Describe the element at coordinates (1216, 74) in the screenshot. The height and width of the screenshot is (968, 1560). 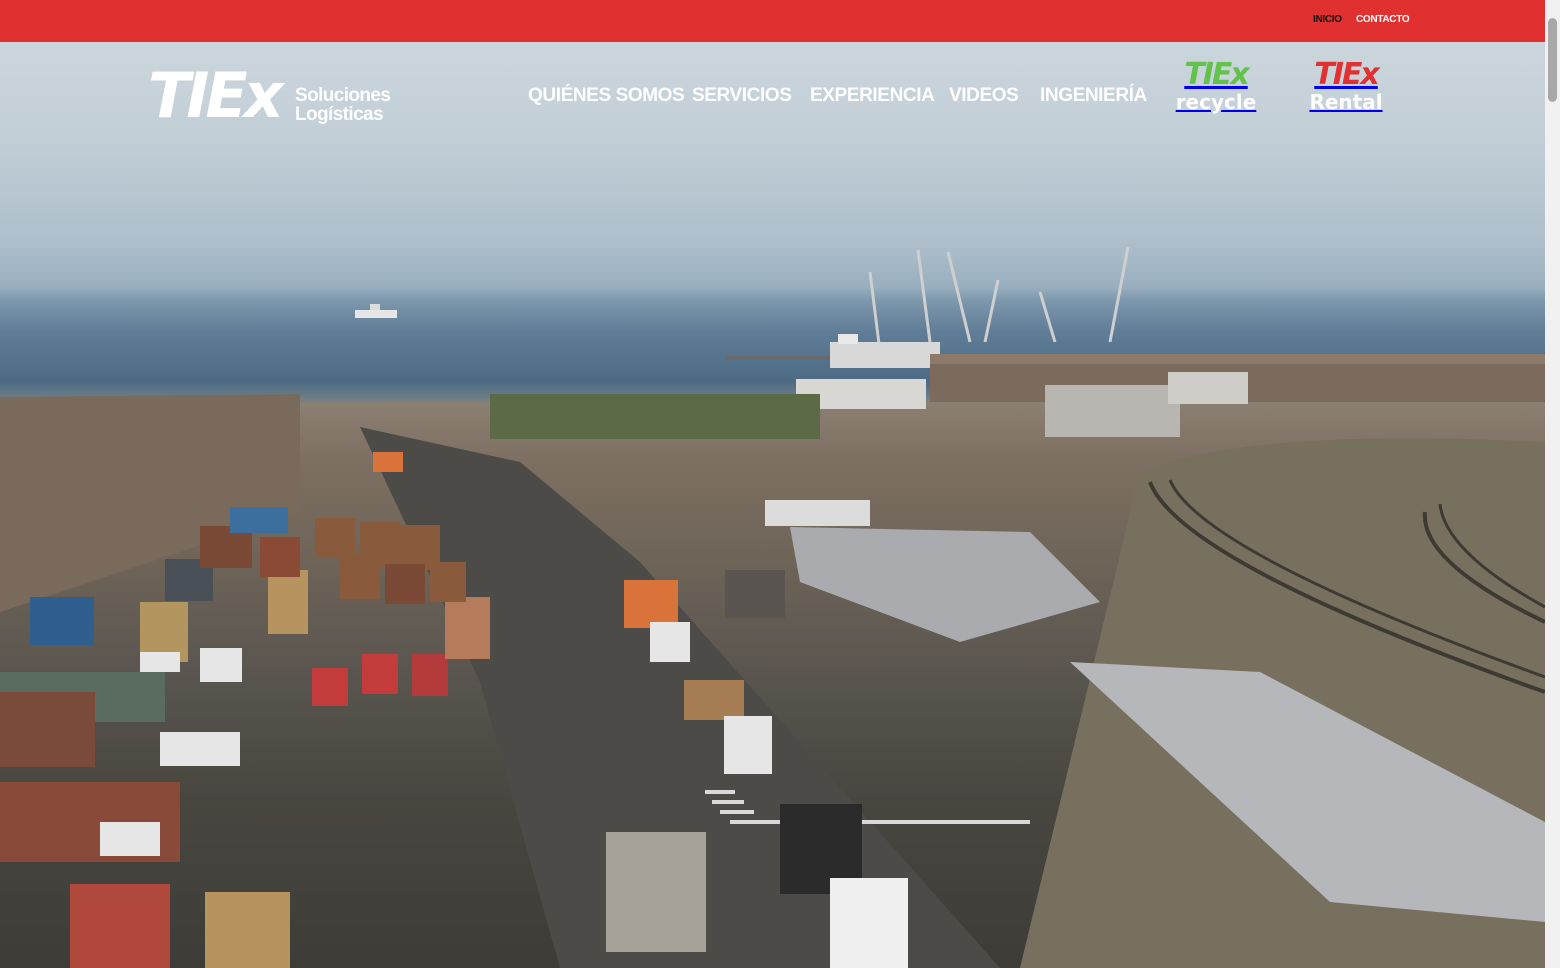
I see `recycle-logo-mark: TIEx` at that location.